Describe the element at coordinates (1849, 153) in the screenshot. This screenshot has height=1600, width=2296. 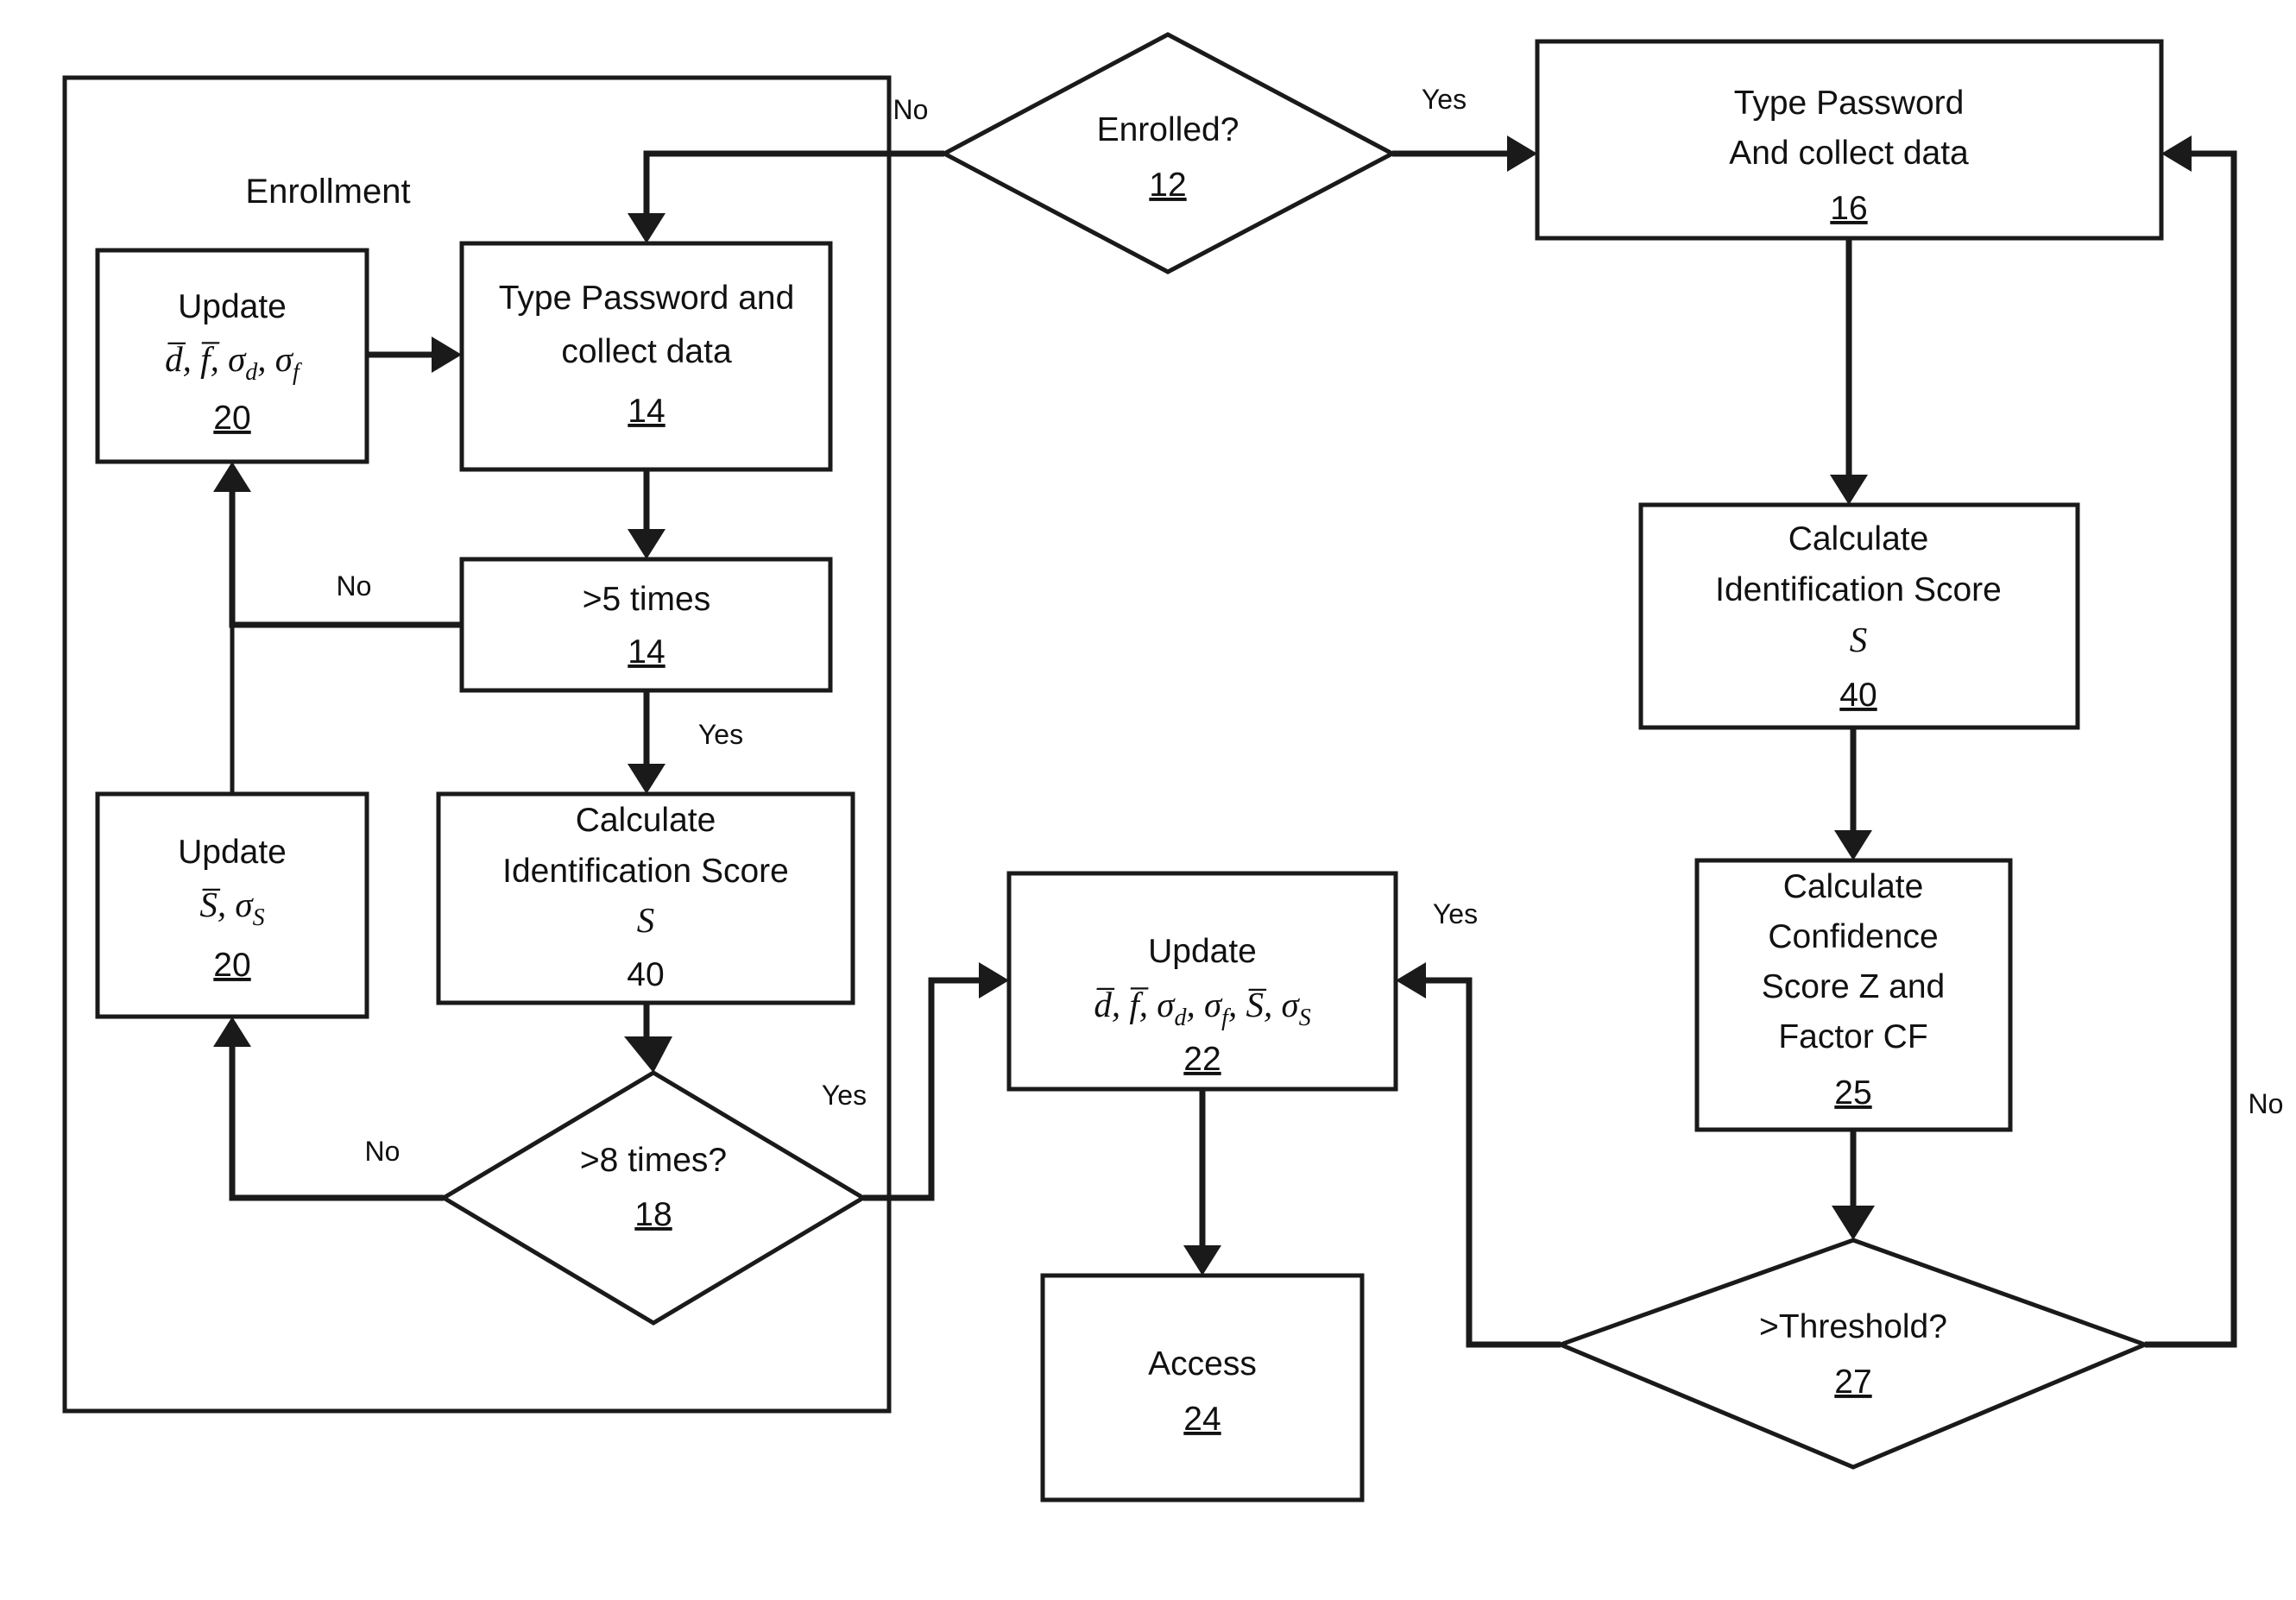
I see `node-type16-line-1: And collect data` at that location.